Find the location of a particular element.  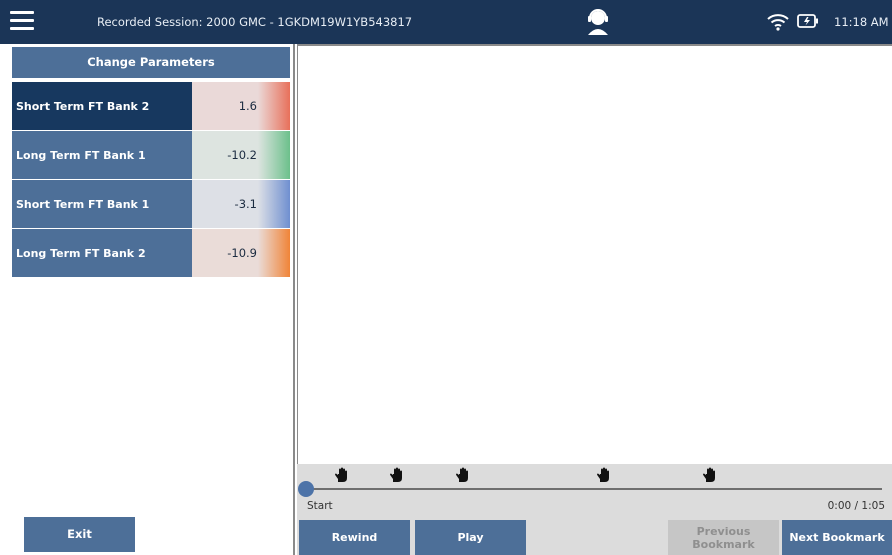

menu-icon is located at coordinates (22, 21).